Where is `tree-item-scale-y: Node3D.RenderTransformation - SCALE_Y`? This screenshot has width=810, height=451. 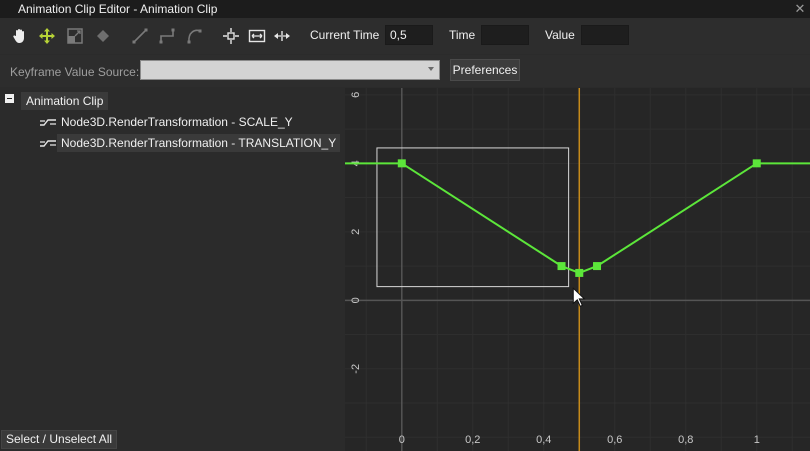
tree-item-scale-y: Node3D.RenderTransformation - SCALE_Y is located at coordinates (177, 122).